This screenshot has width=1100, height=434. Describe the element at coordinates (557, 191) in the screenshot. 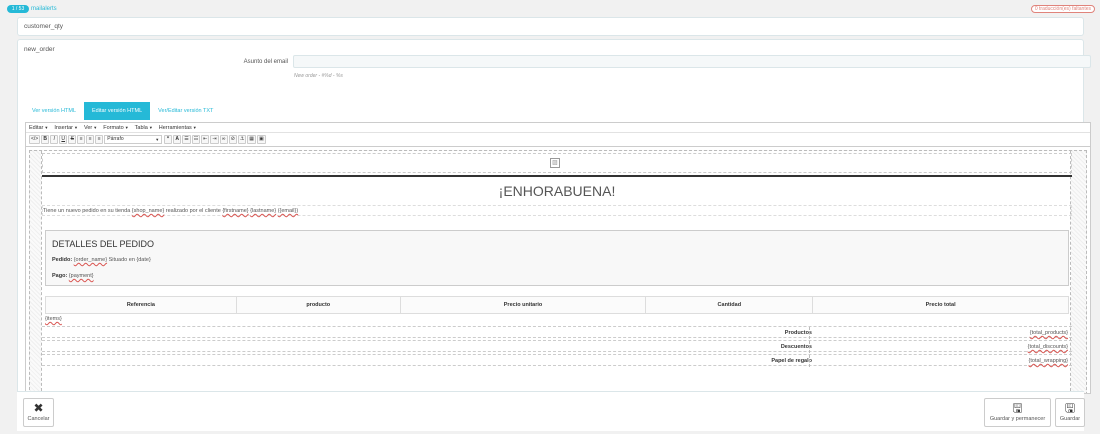

I see `email-heading: ¡ENHORABUENA!` at that location.